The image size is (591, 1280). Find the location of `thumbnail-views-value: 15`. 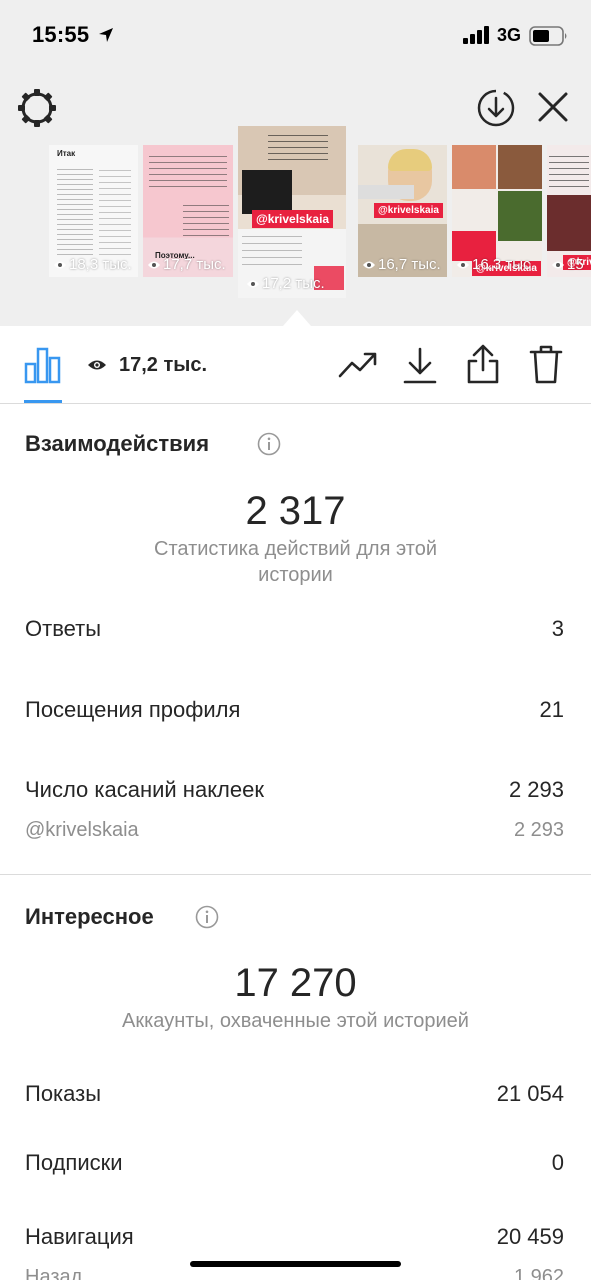

thumbnail-views-value: 15 is located at coordinates (575, 264).